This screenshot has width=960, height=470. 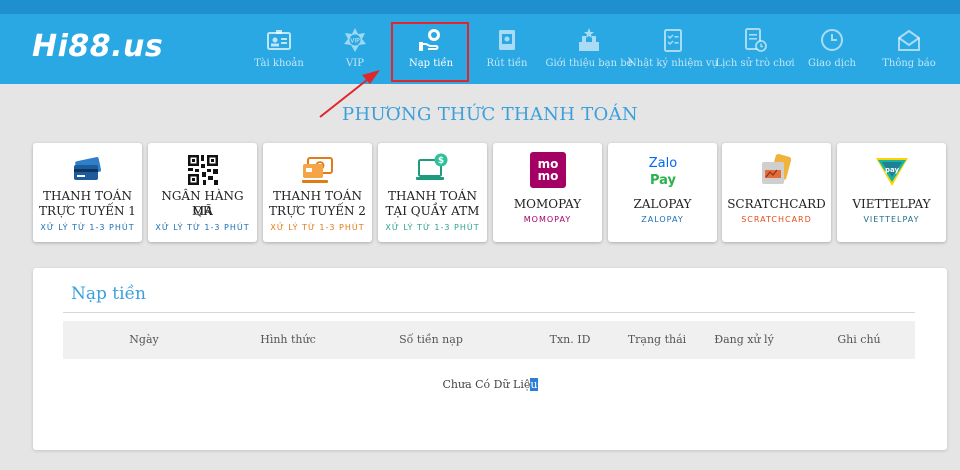 What do you see at coordinates (507, 40) in the screenshot?
I see `withdraw-safe-icon` at bounding box center [507, 40].